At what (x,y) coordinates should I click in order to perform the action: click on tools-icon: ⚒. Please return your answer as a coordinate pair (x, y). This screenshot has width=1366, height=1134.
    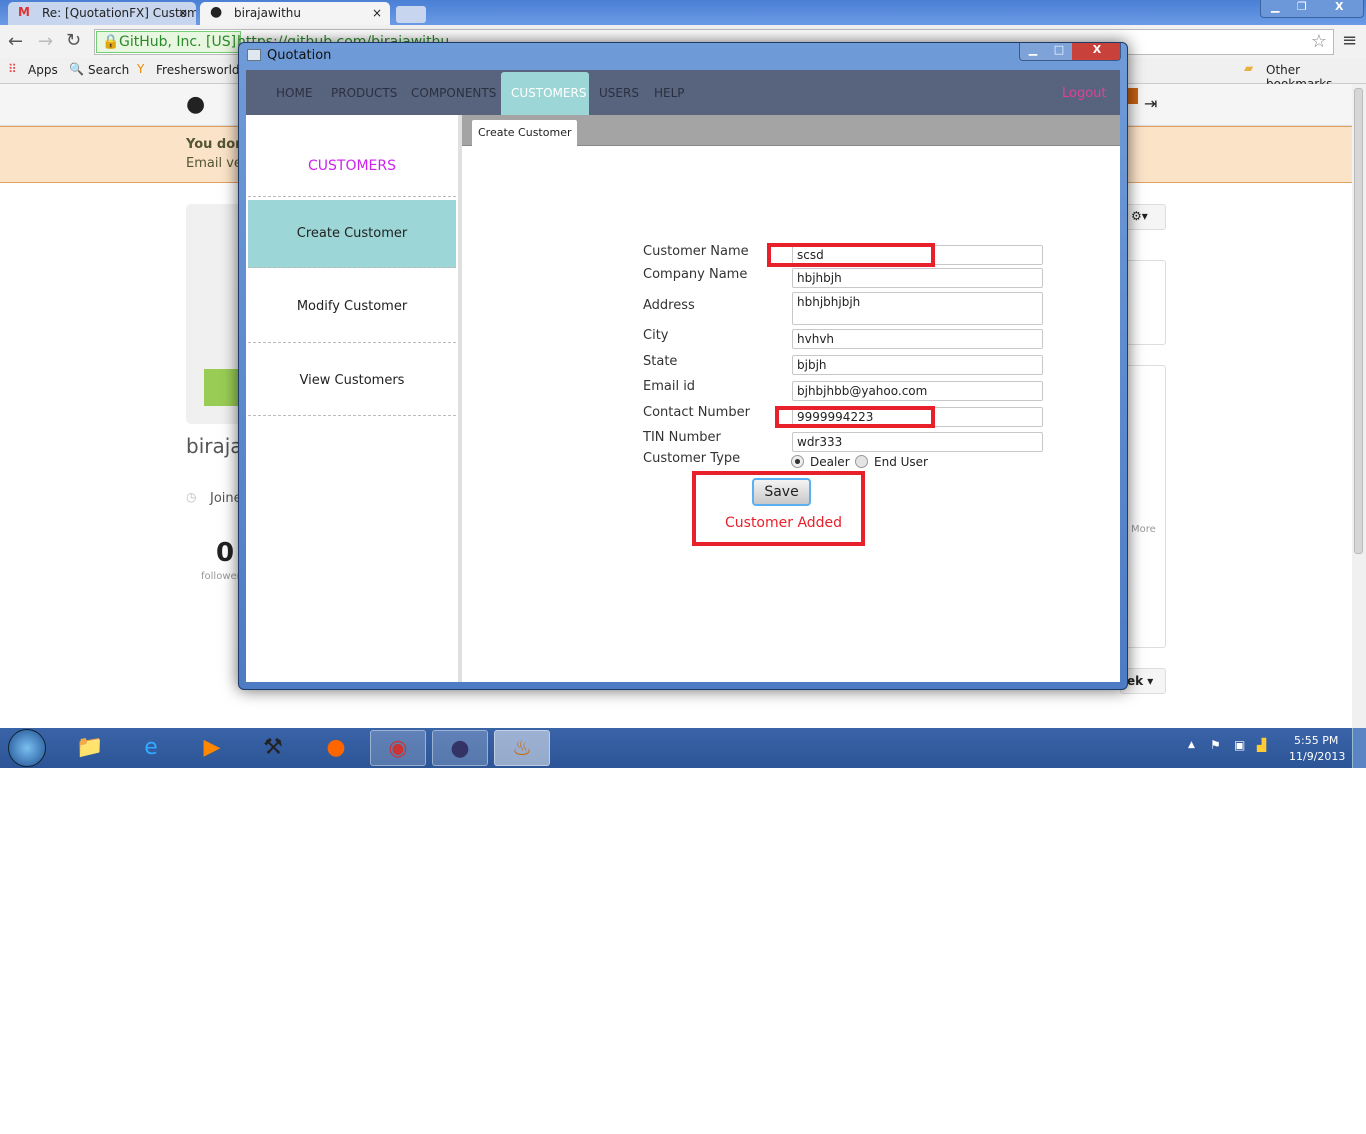
    Looking at the image, I should click on (273, 748).